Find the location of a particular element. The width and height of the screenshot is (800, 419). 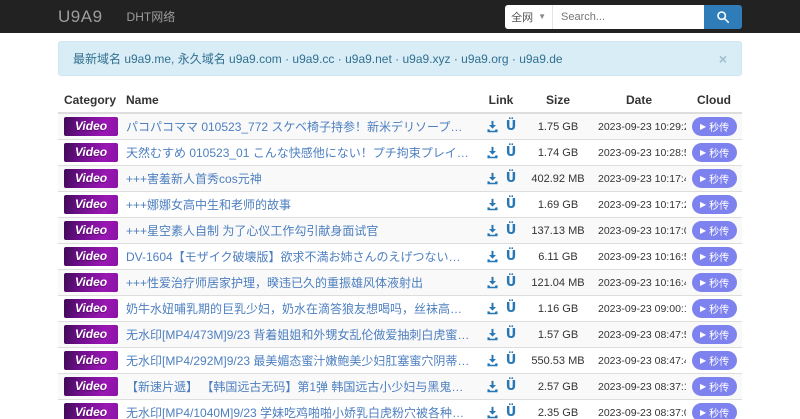

search-button is located at coordinates (723, 16).